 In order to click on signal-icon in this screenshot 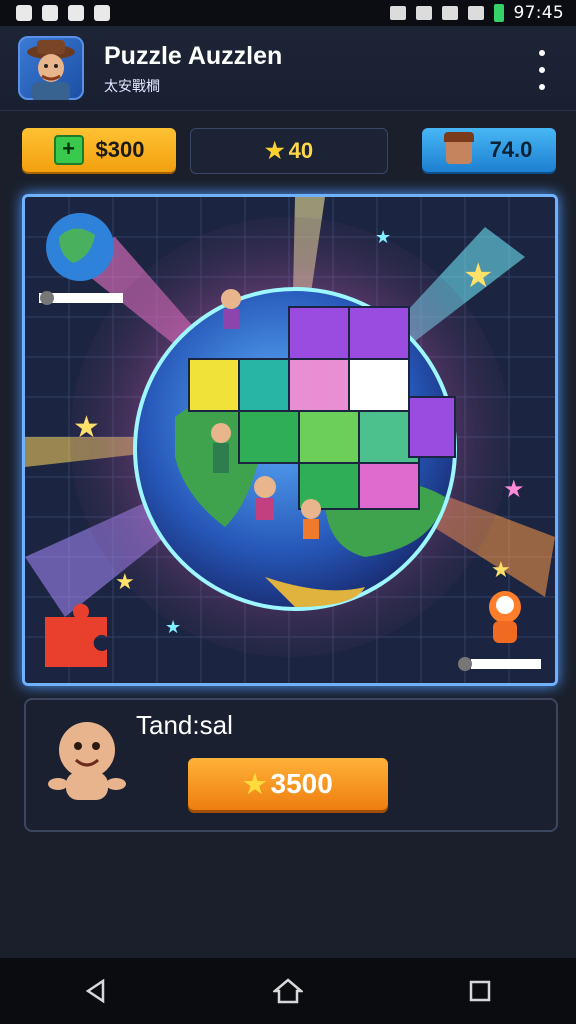, I will do `click(475, 13)`.